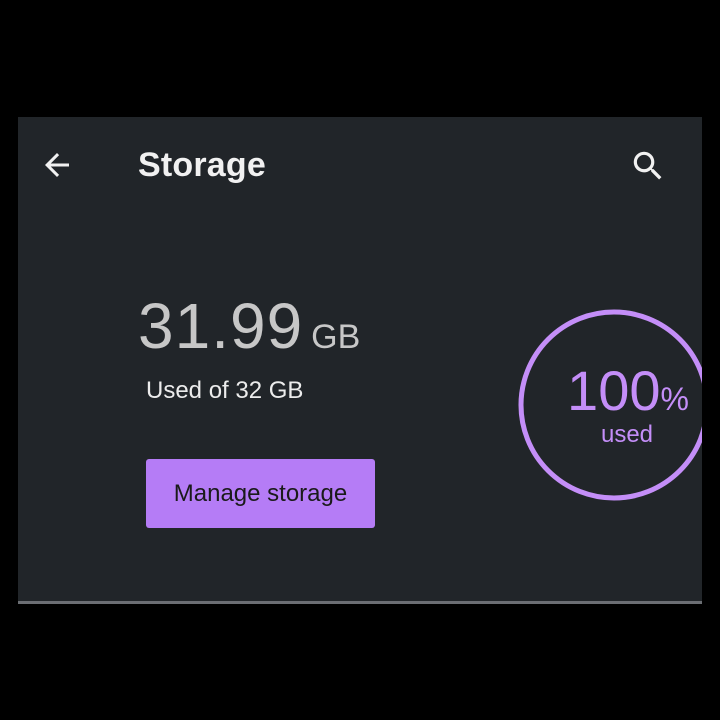 Image resolution: width=720 pixels, height=720 pixels. I want to click on bottom-divider, so click(360, 602).